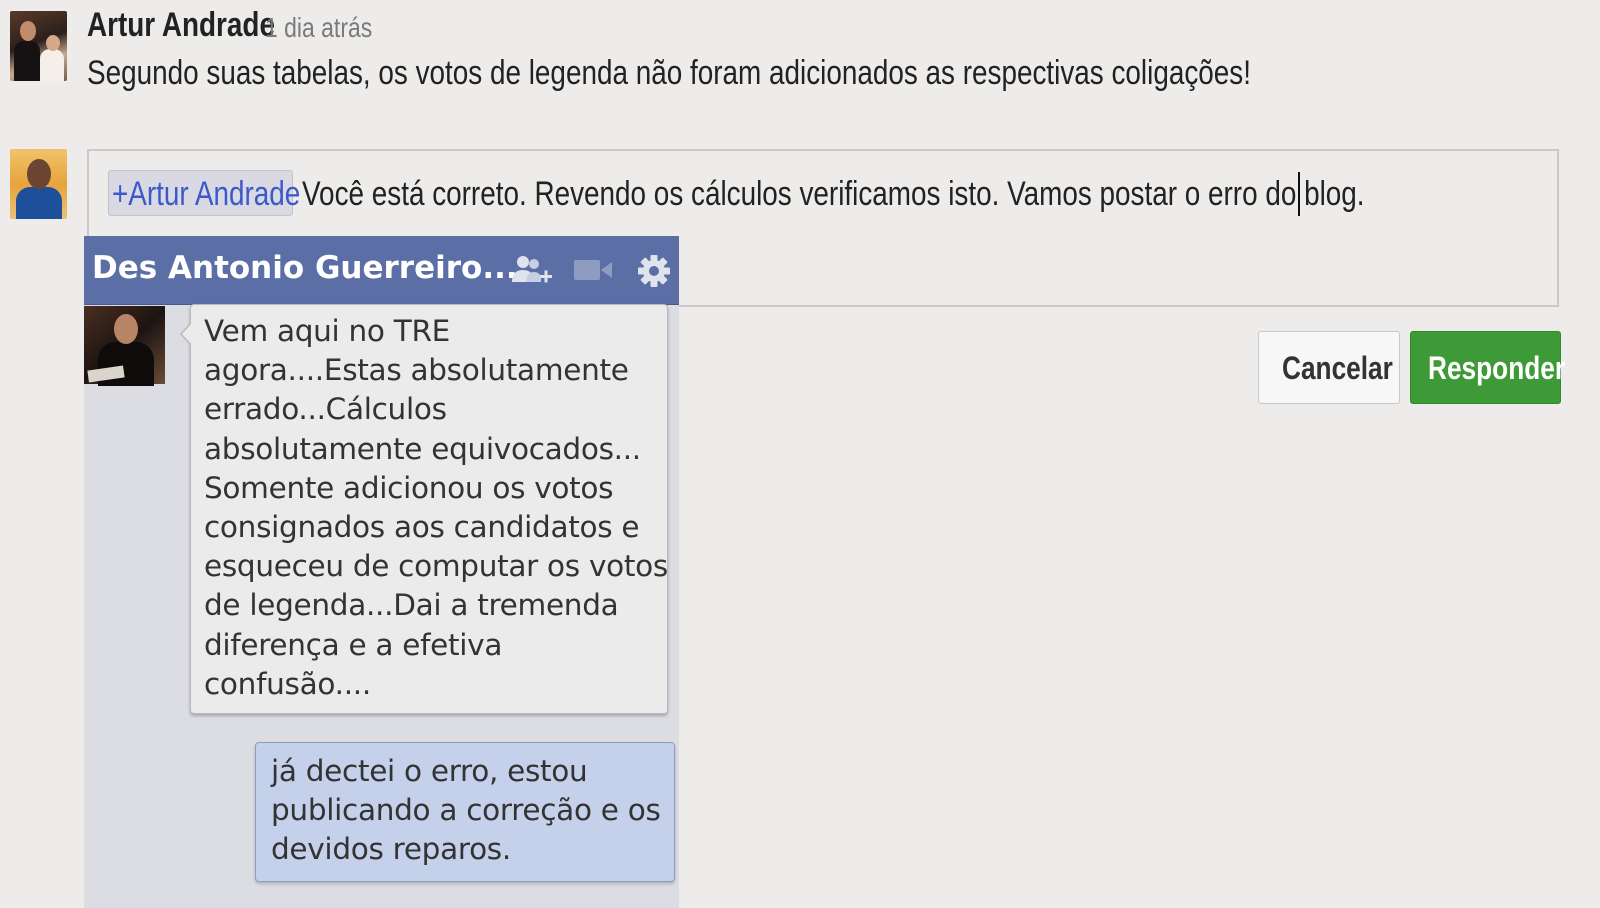 Image resolution: width=1600 pixels, height=908 pixels. I want to click on comment-author-avatar, so click(38, 46).